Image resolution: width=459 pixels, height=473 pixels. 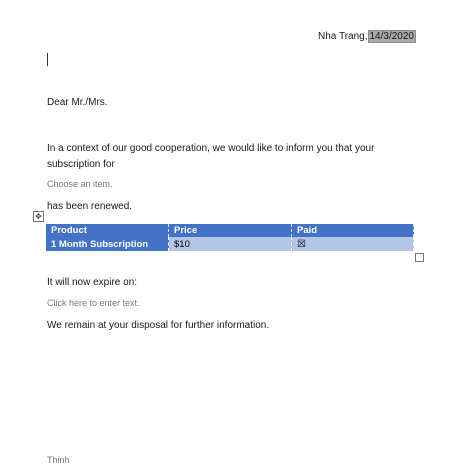 What do you see at coordinates (77, 102) in the screenshot?
I see `greeting: Dear Mr./Mrs.` at bounding box center [77, 102].